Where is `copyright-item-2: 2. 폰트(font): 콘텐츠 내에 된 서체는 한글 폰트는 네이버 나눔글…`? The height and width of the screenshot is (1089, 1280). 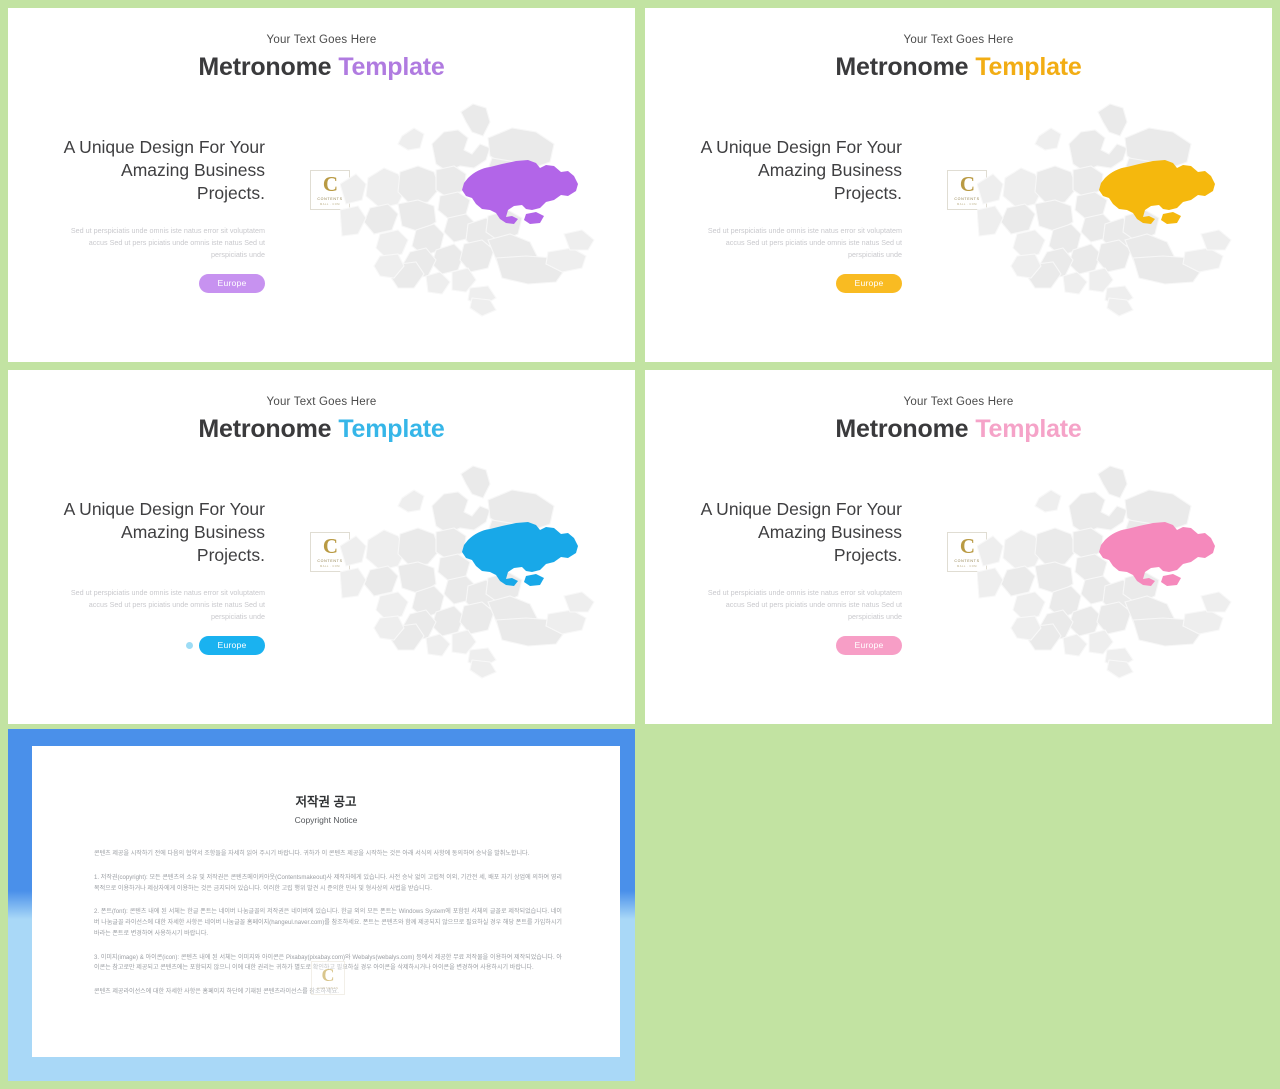 copyright-item-2: 2. 폰트(font): 콘텐츠 내에 된 서체는 한글 폰트는 네이버 나눔글… is located at coordinates (328, 923).